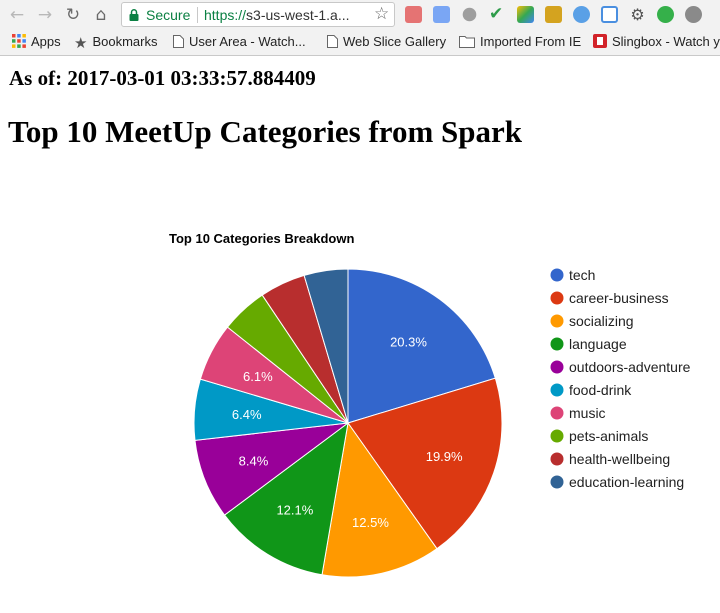  Describe the element at coordinates (247, 414) in the screenshot. I see `slice-label-food-drink: 6.4%` at that location.